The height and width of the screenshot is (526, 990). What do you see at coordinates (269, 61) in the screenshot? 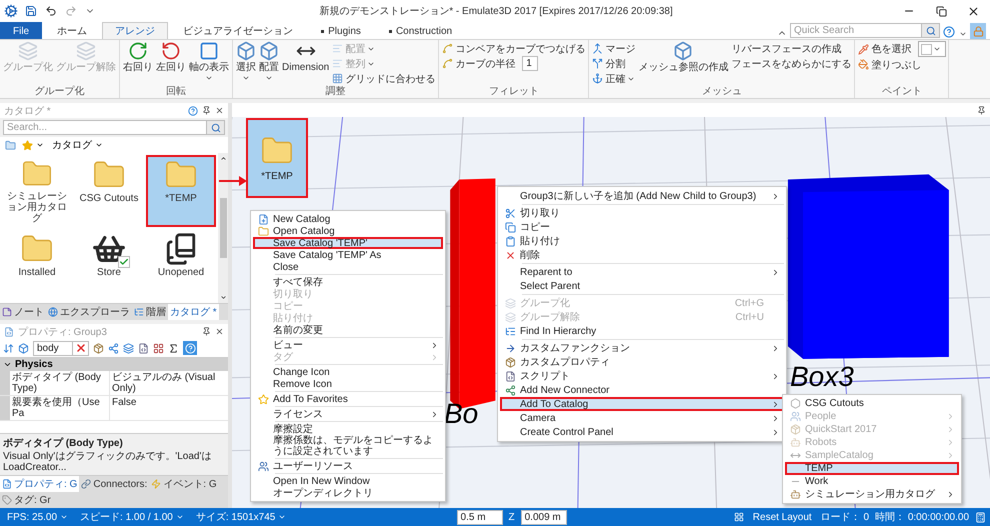
I see `ribbon-button: 配置` at bounding box center [269, 61].